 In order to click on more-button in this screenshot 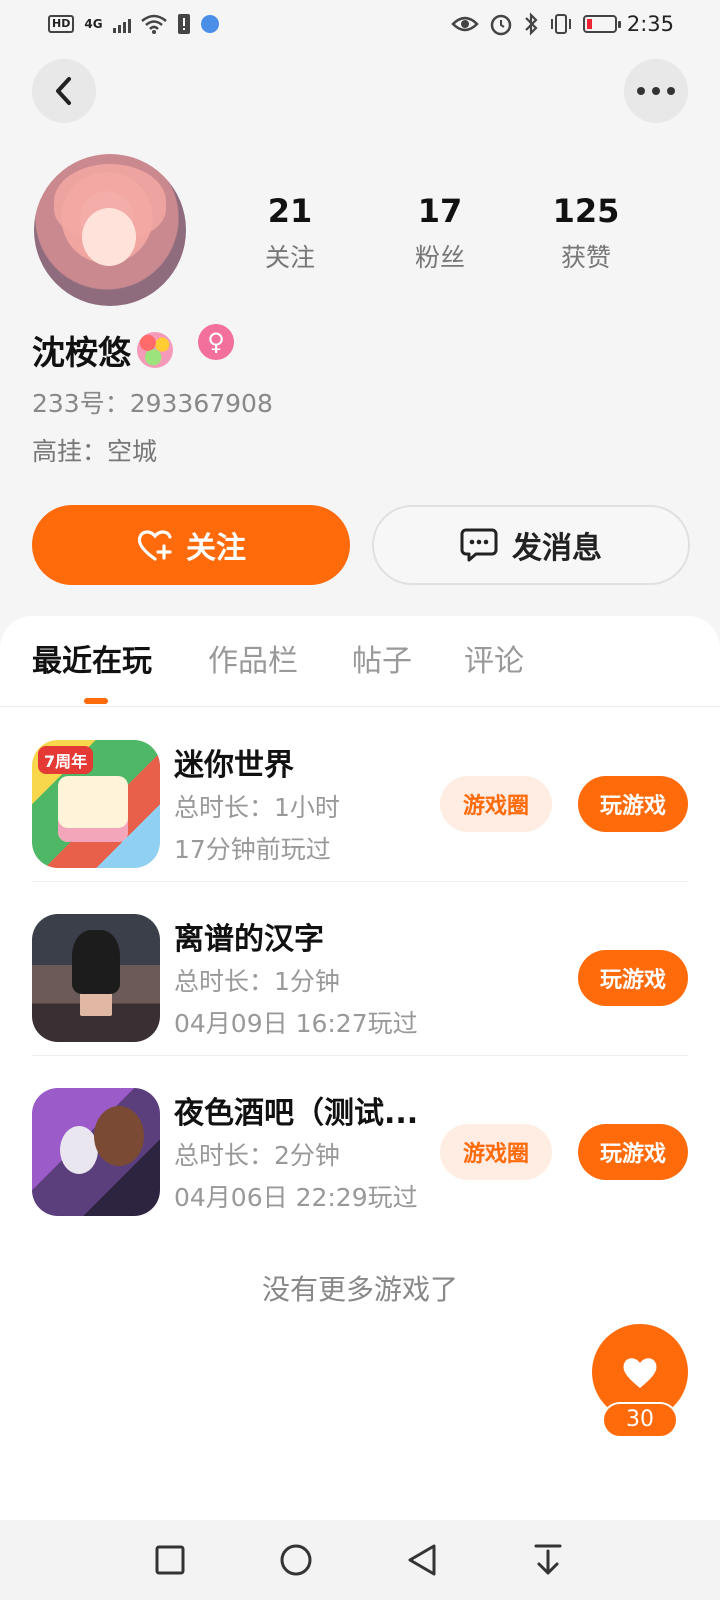, I will do `click(656, 91)`.